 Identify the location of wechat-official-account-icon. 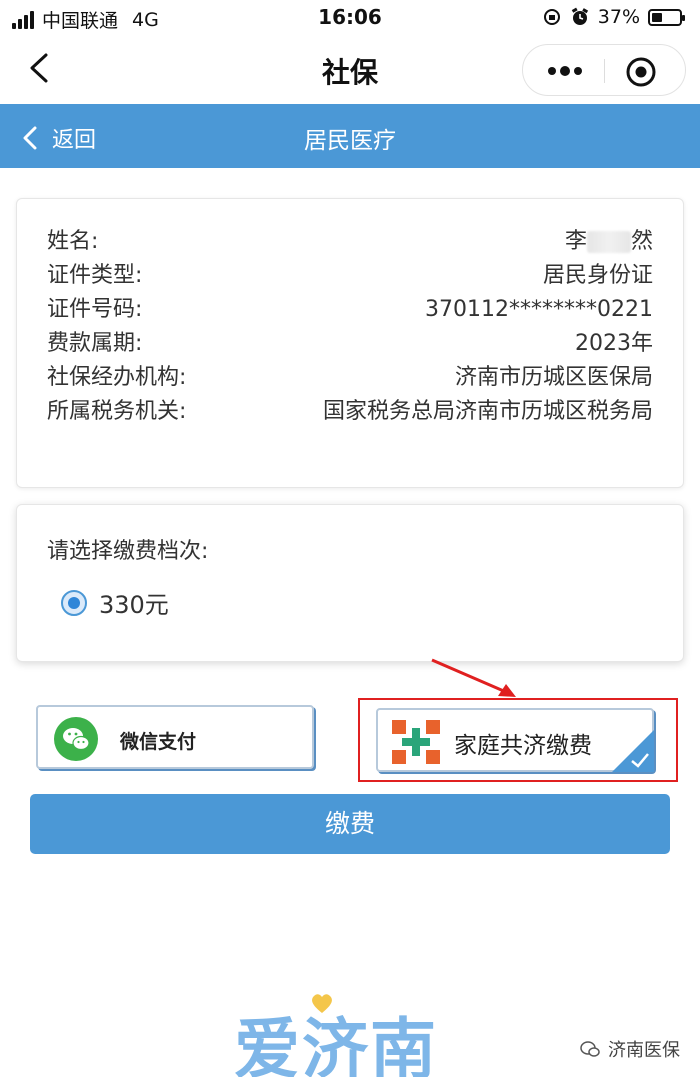
(590, 1049).